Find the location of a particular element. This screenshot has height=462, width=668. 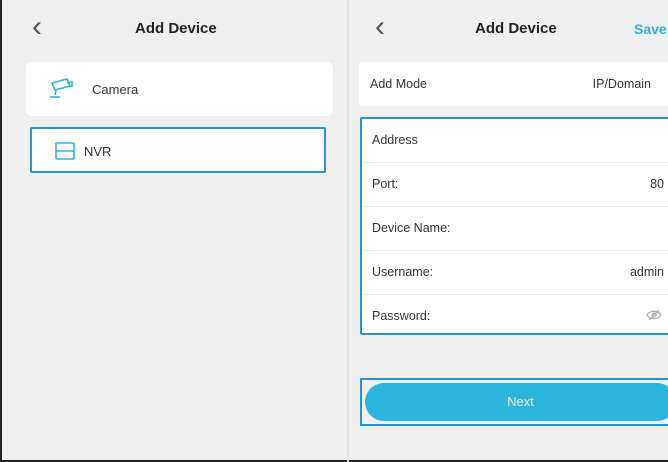

password-label: Password: is located at coordinates (401, 316).